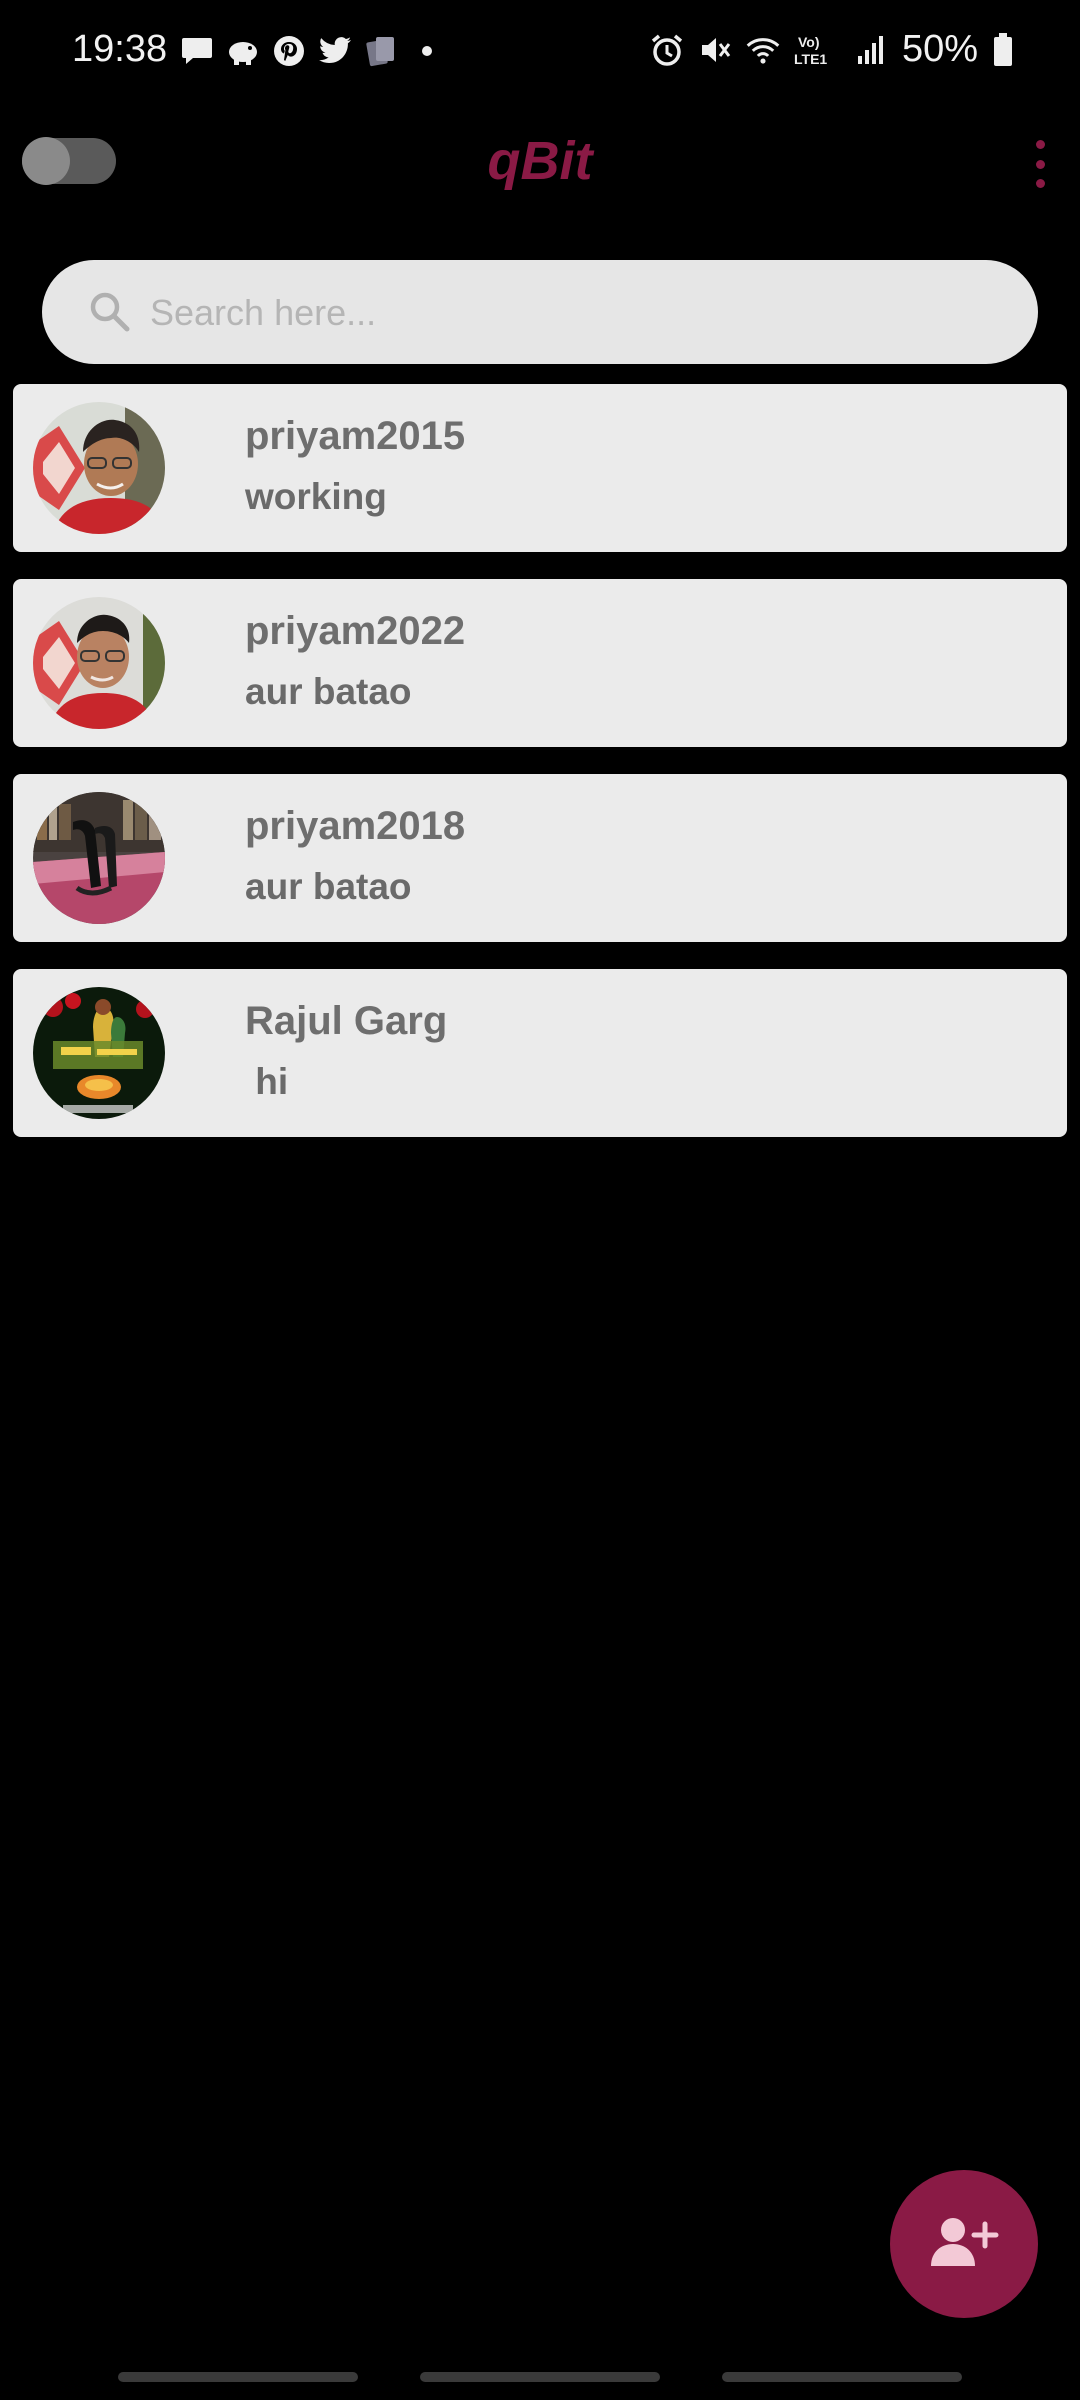  I want to click on chat-item: priyam2018 aur batao, so click(540, 858).